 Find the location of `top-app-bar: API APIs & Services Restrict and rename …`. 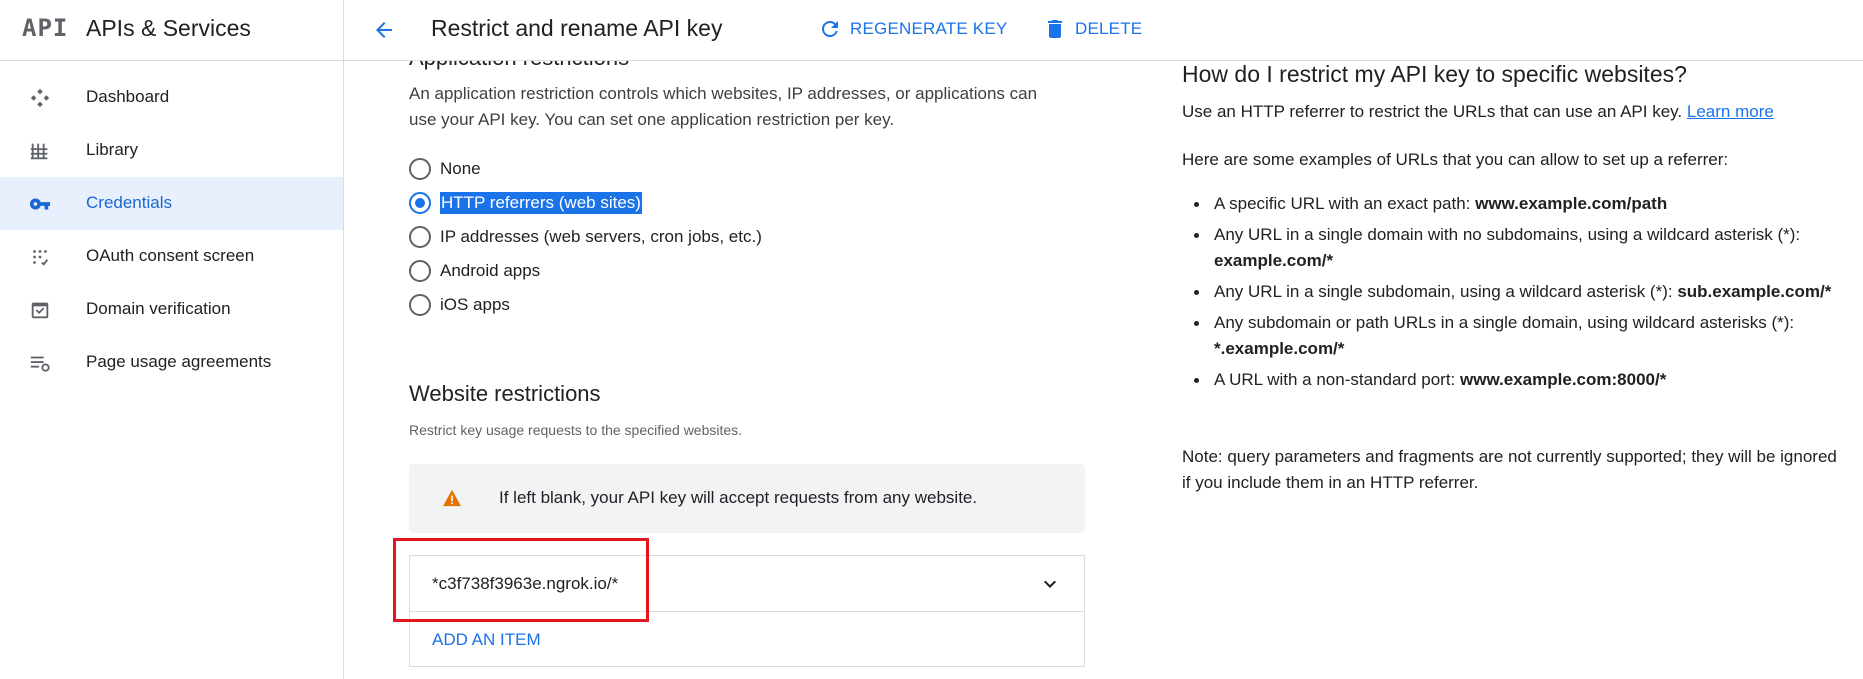

top-app-bar: API APIs & Services Restrict and rename … is located at coordinates (931, 30).